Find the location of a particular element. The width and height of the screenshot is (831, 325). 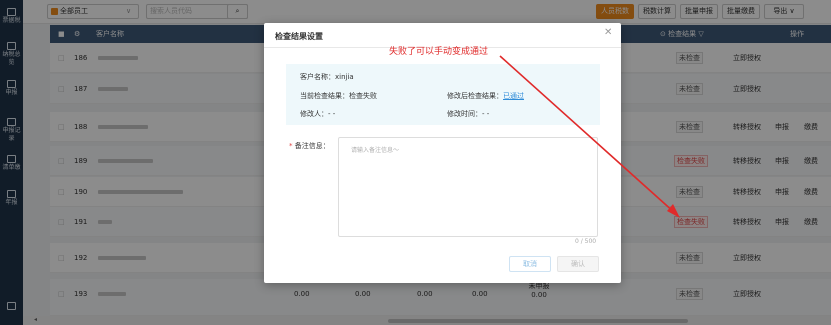

current-result: 当前检查结果：检查失败 is located at coordinates (338, 96).